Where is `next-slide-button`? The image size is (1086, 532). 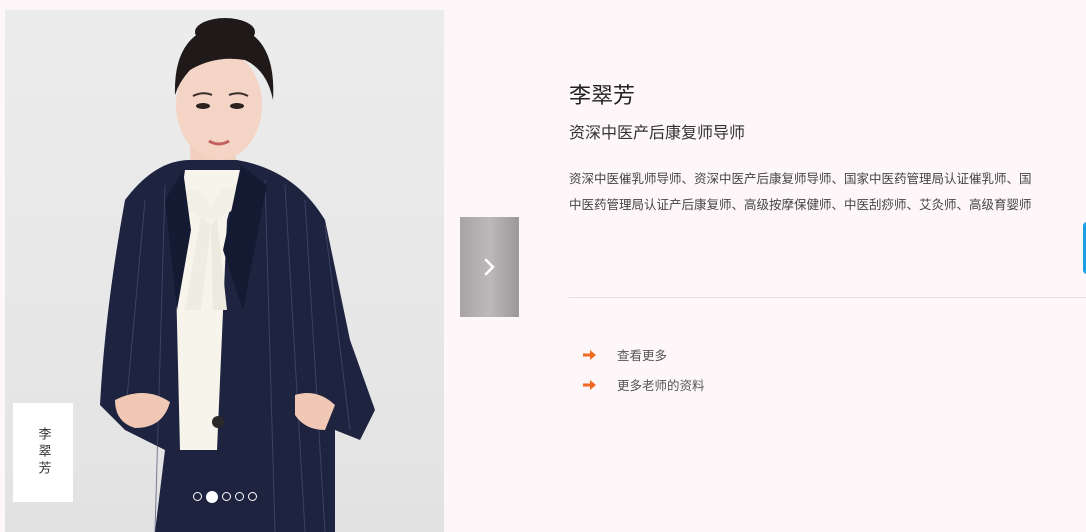 next-slide-button is located at coordinates (489, 267).